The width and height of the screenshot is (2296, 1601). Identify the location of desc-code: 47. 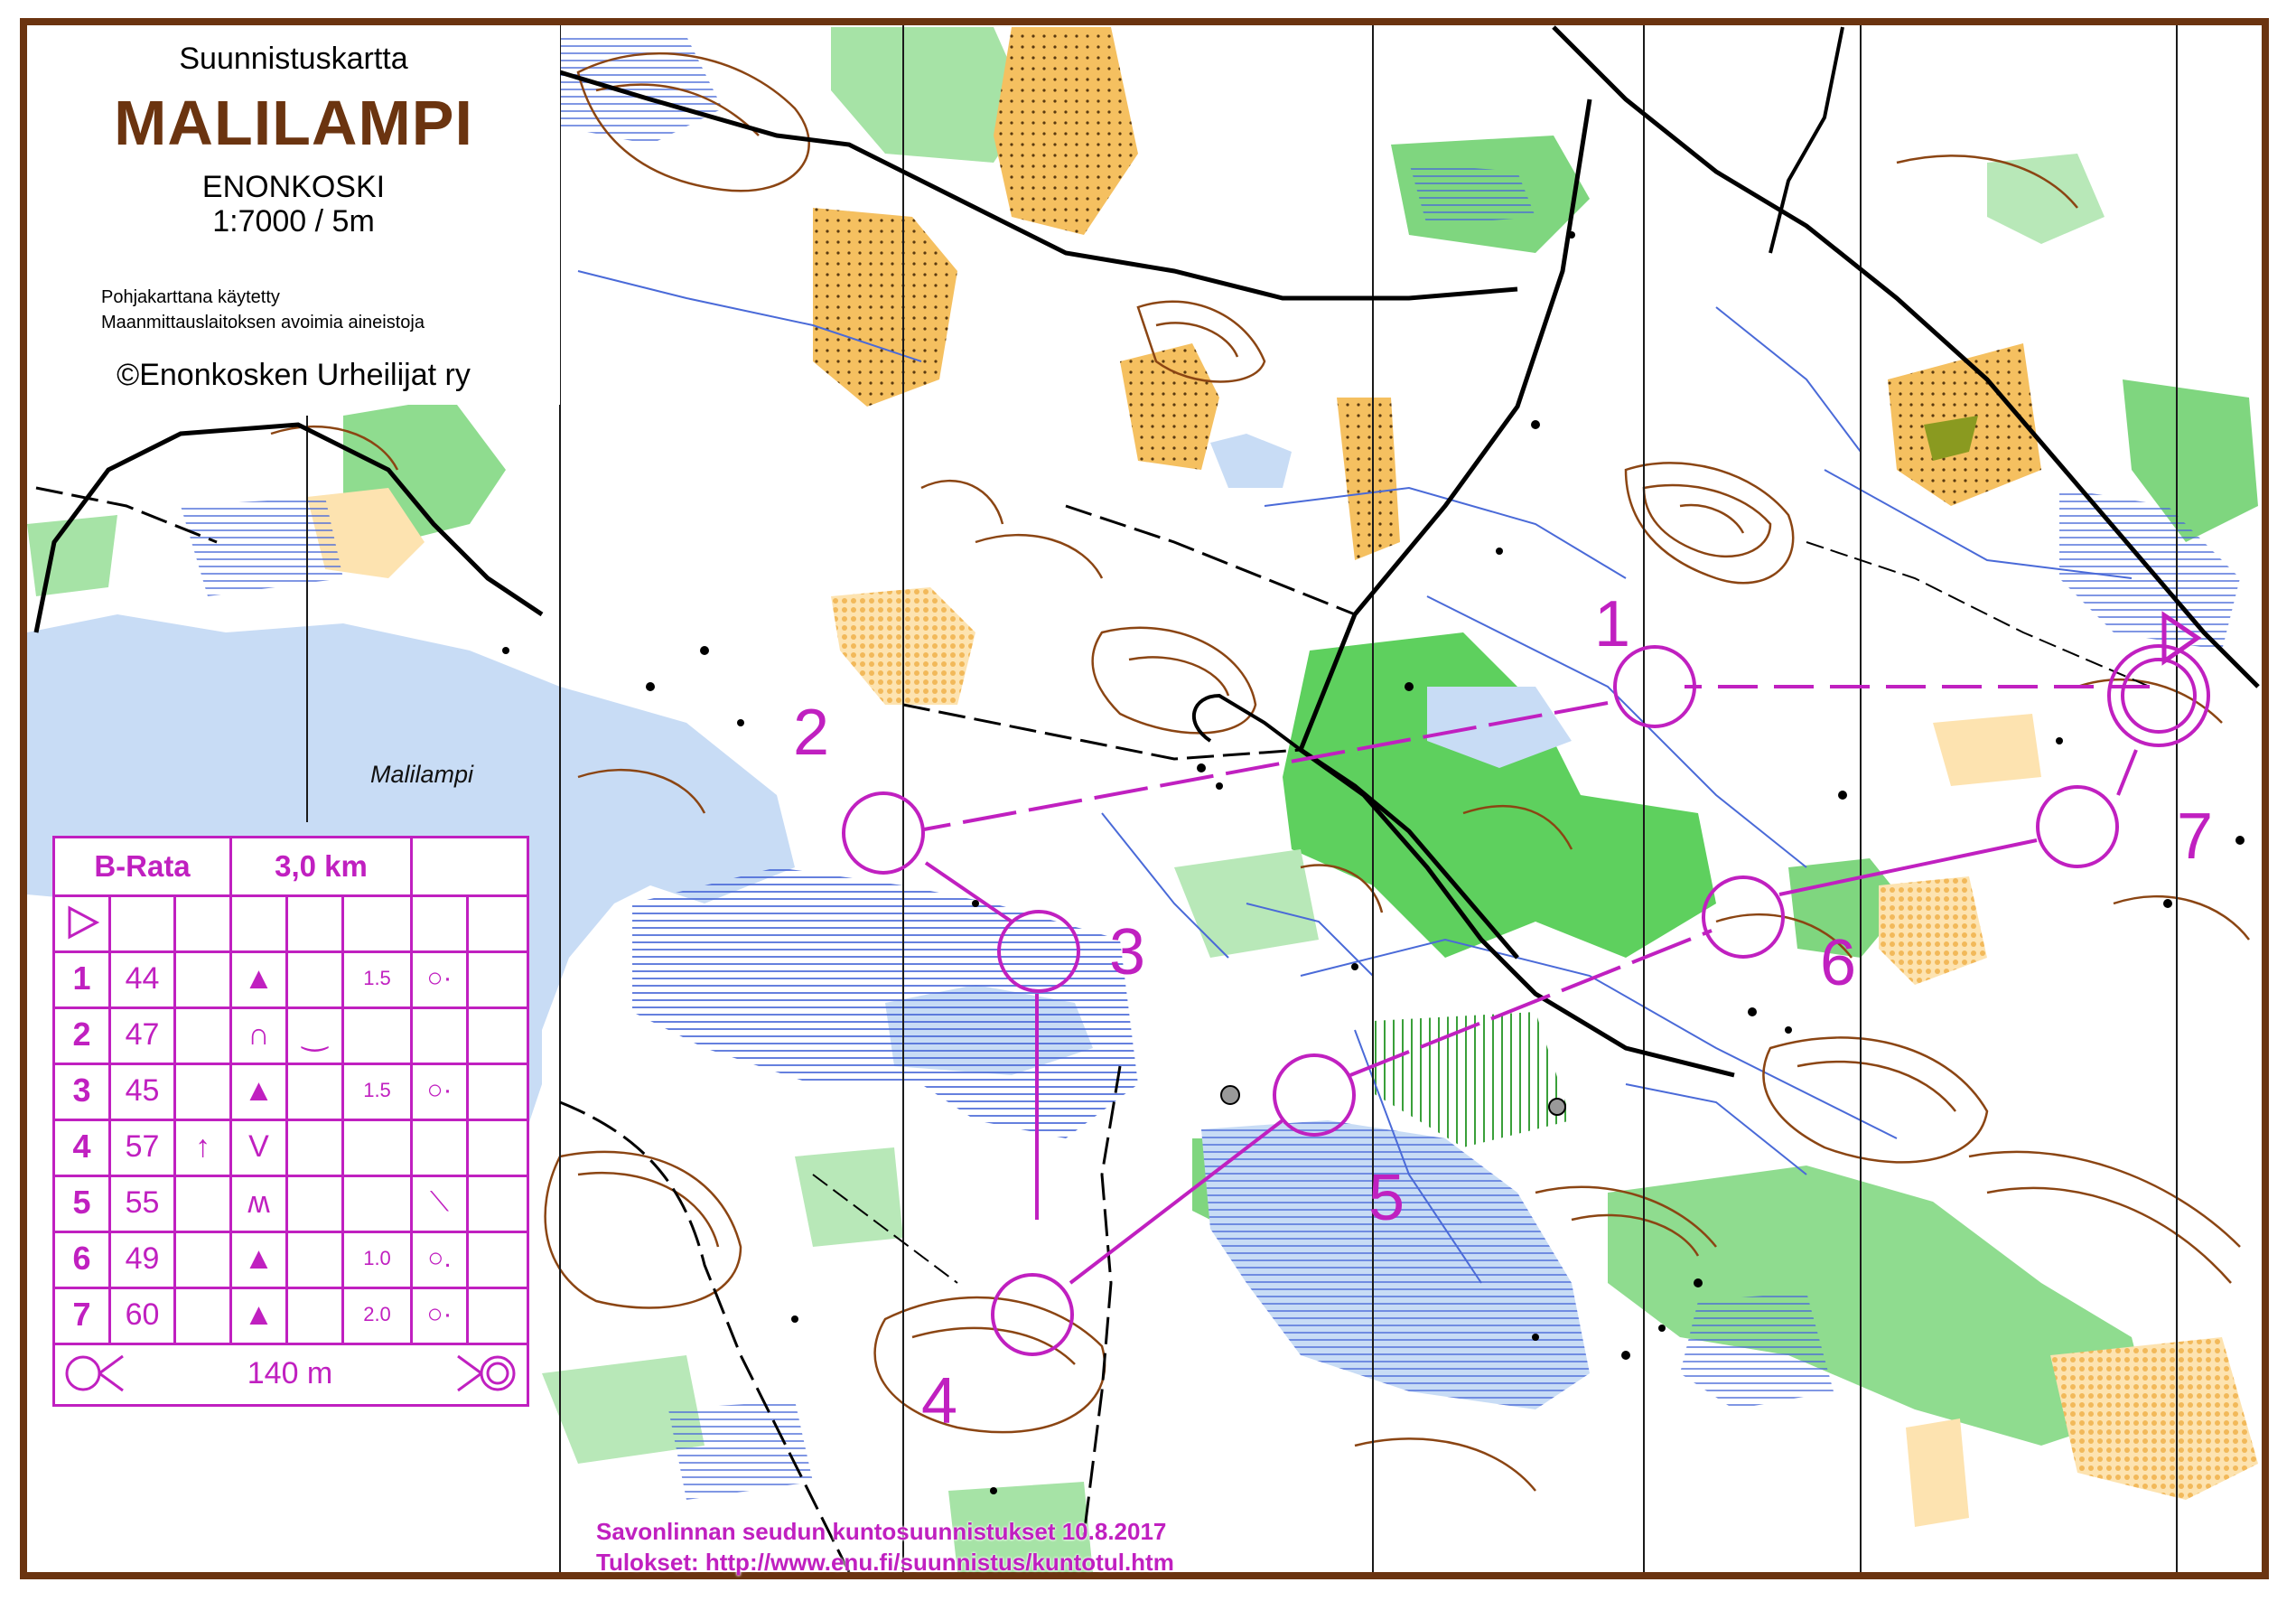
(143, 1035).